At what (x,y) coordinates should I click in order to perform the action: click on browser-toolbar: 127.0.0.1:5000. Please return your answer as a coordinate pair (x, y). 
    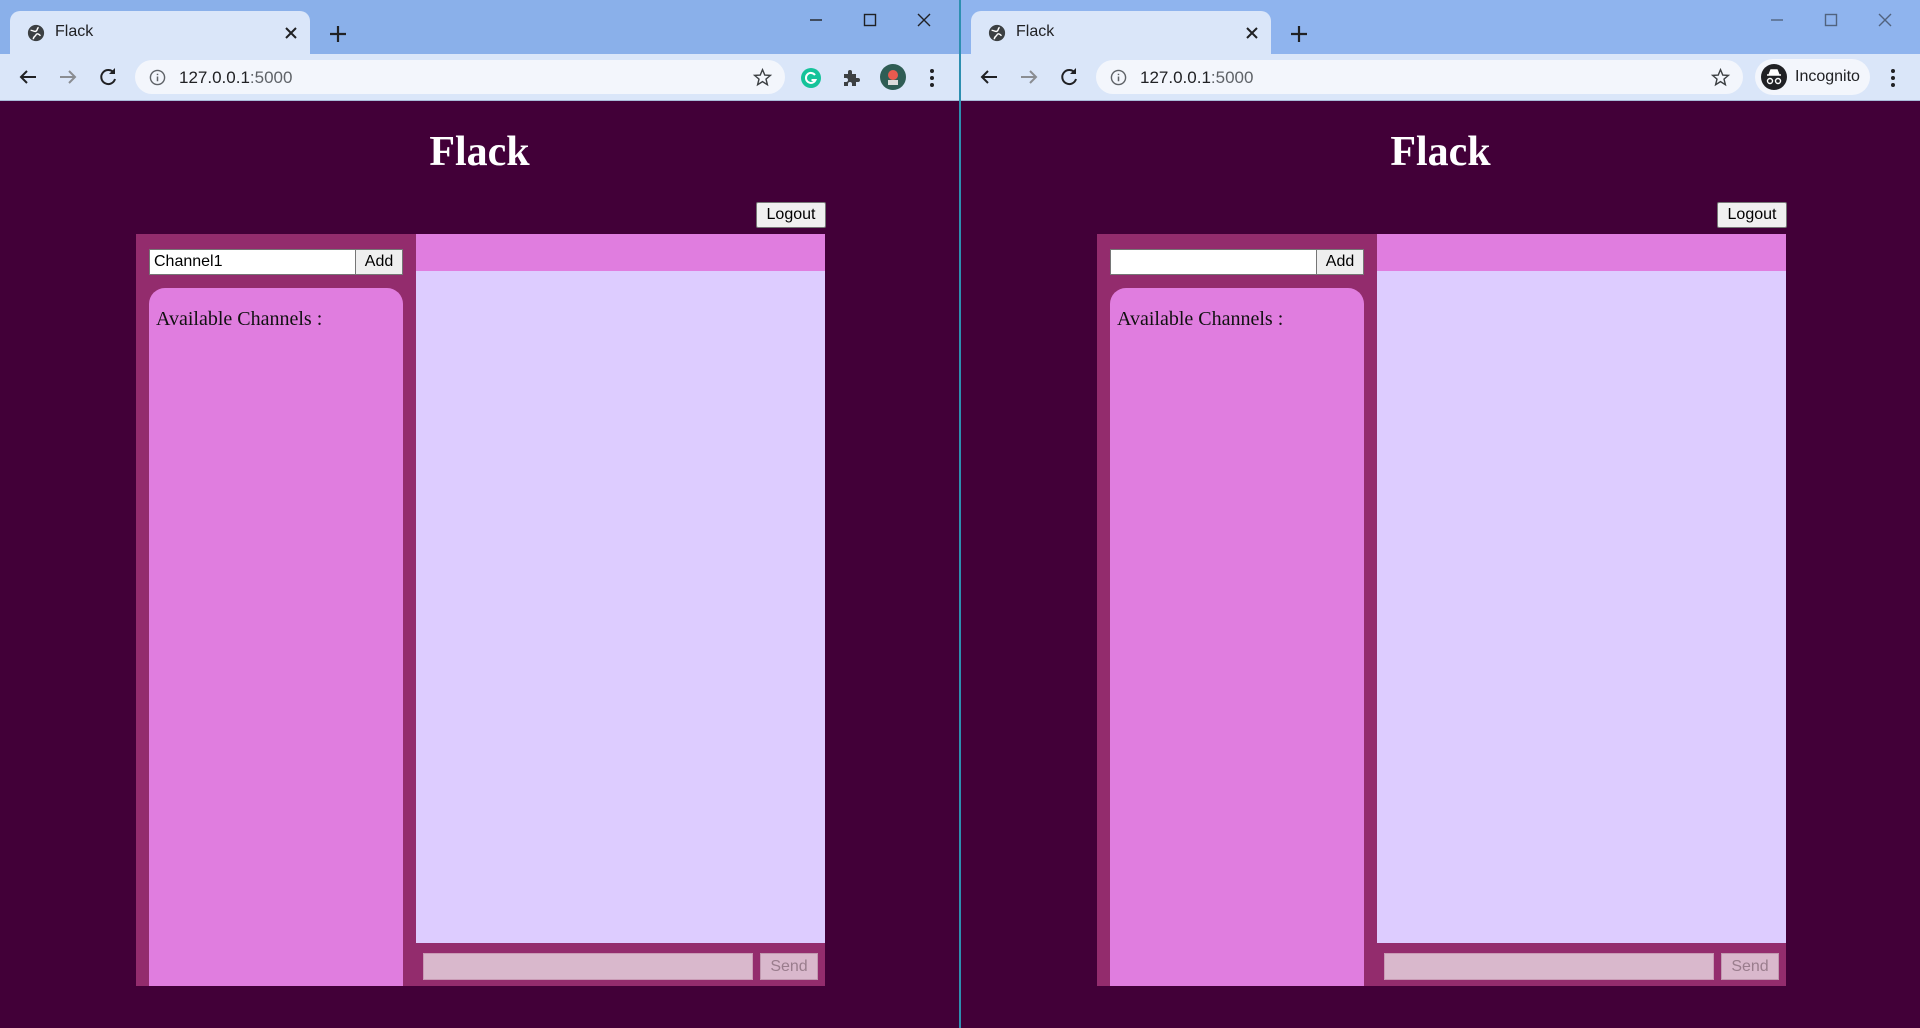
    Looking at the image, I should click on (479, 77).